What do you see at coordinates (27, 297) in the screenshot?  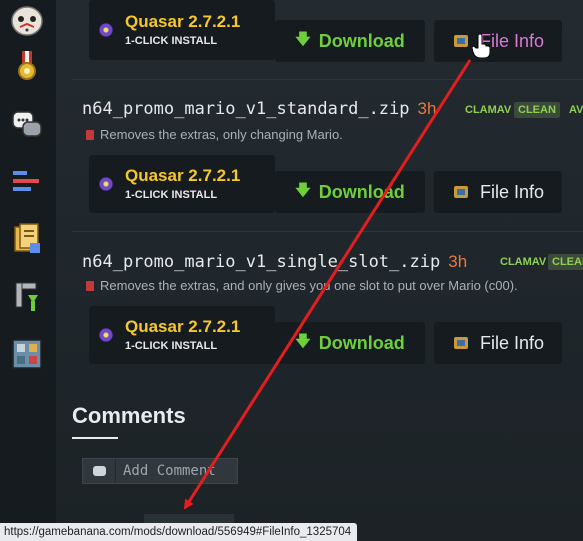 I see `tools-icon` at bounding box center [27, 297].